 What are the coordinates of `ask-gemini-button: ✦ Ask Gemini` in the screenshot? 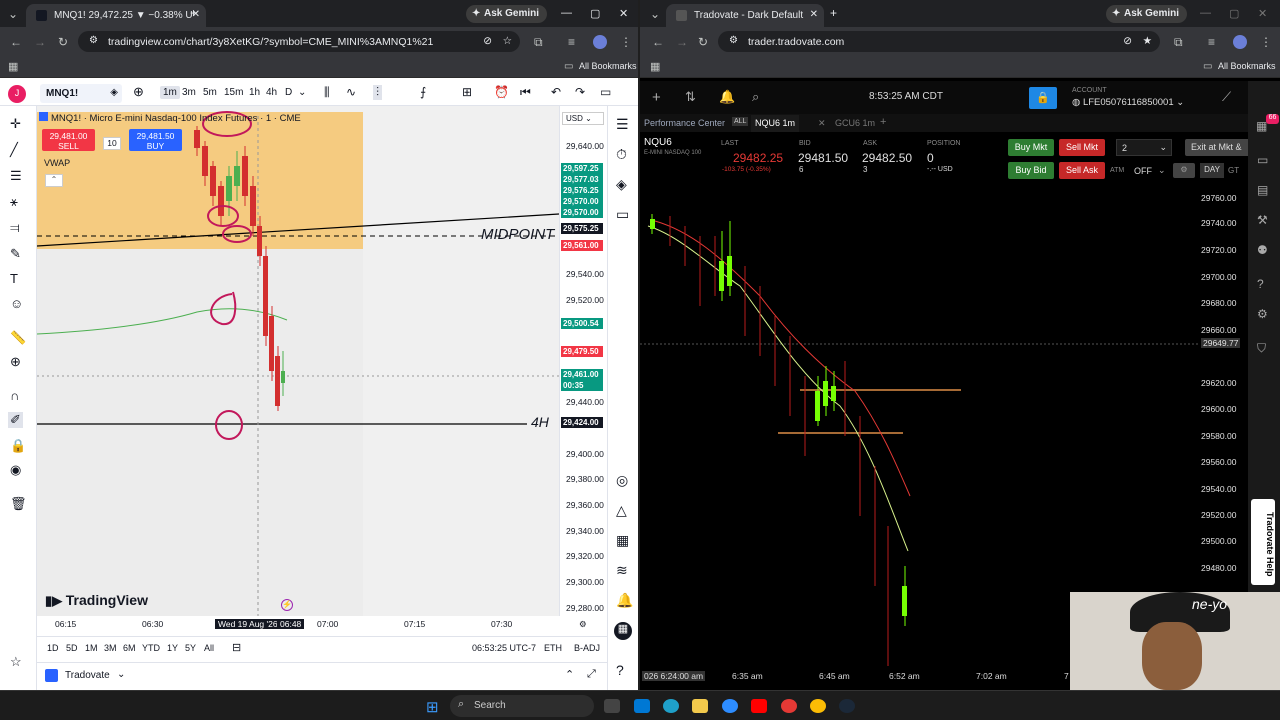 It's located at (507, 14).